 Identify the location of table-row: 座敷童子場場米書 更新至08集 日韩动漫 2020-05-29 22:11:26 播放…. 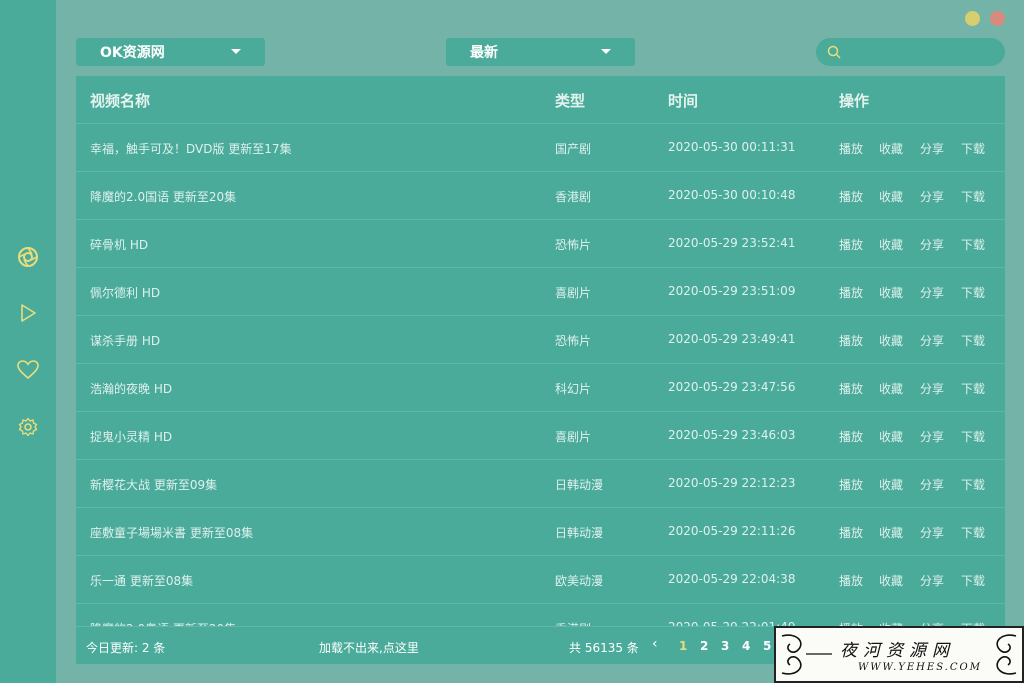
(540, 532).